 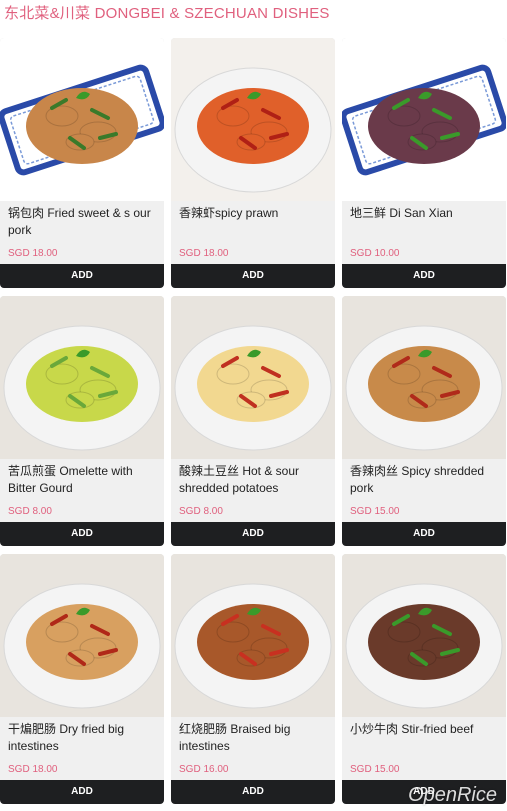 I want to click on openrice-watermark: OpenRice, so click(x=452, y=795).